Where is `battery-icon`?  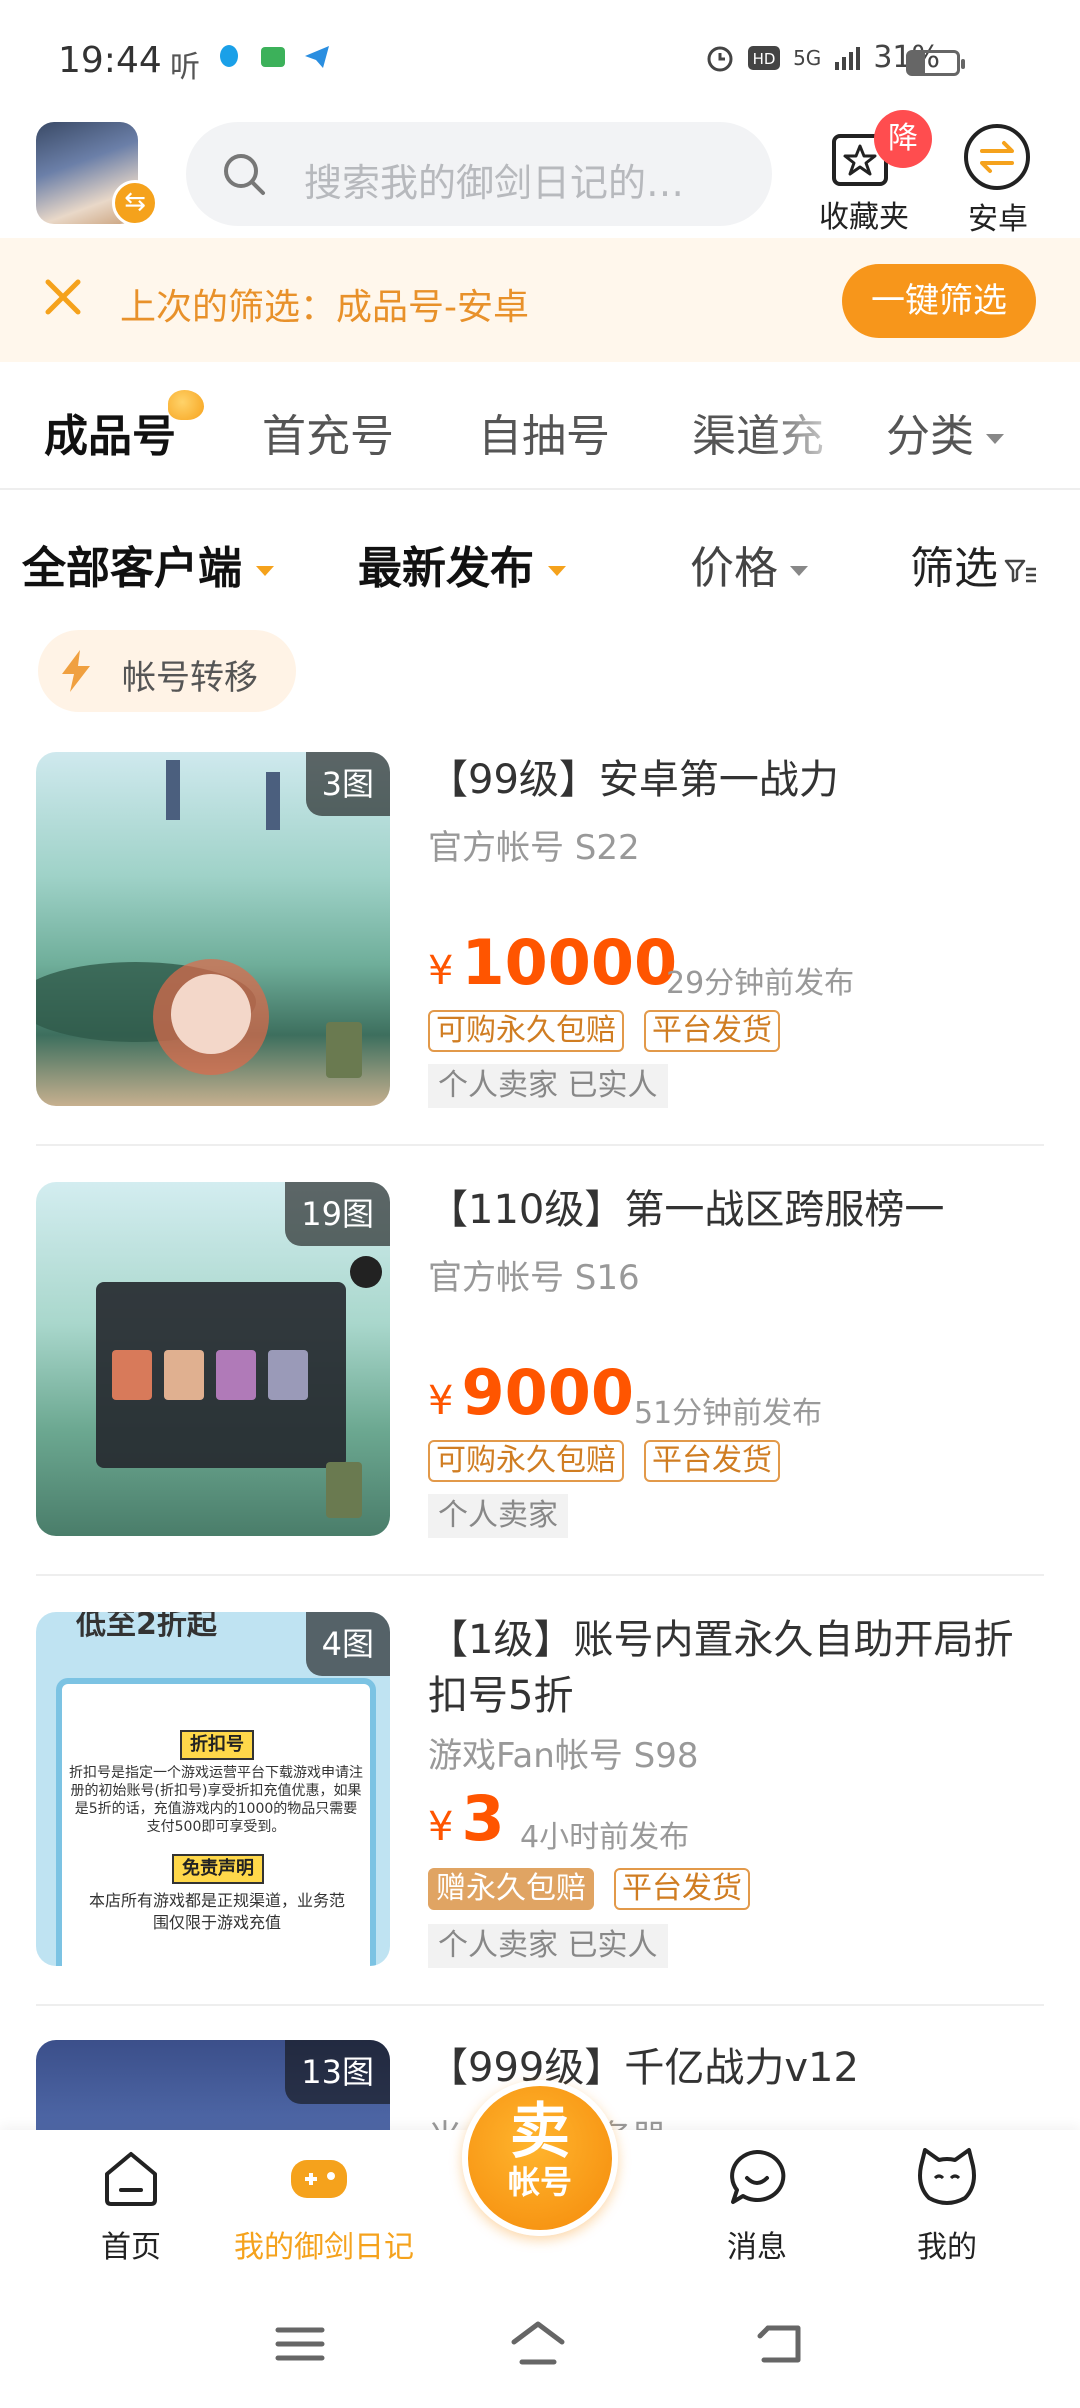
battery-icon is located at coordinates (935, 63).